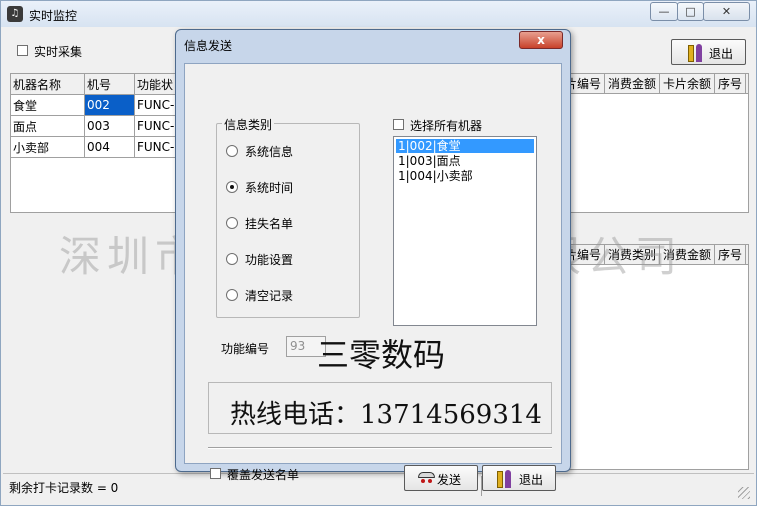  I want to click on list-item: 1|002|食堂, so click(465, 146).